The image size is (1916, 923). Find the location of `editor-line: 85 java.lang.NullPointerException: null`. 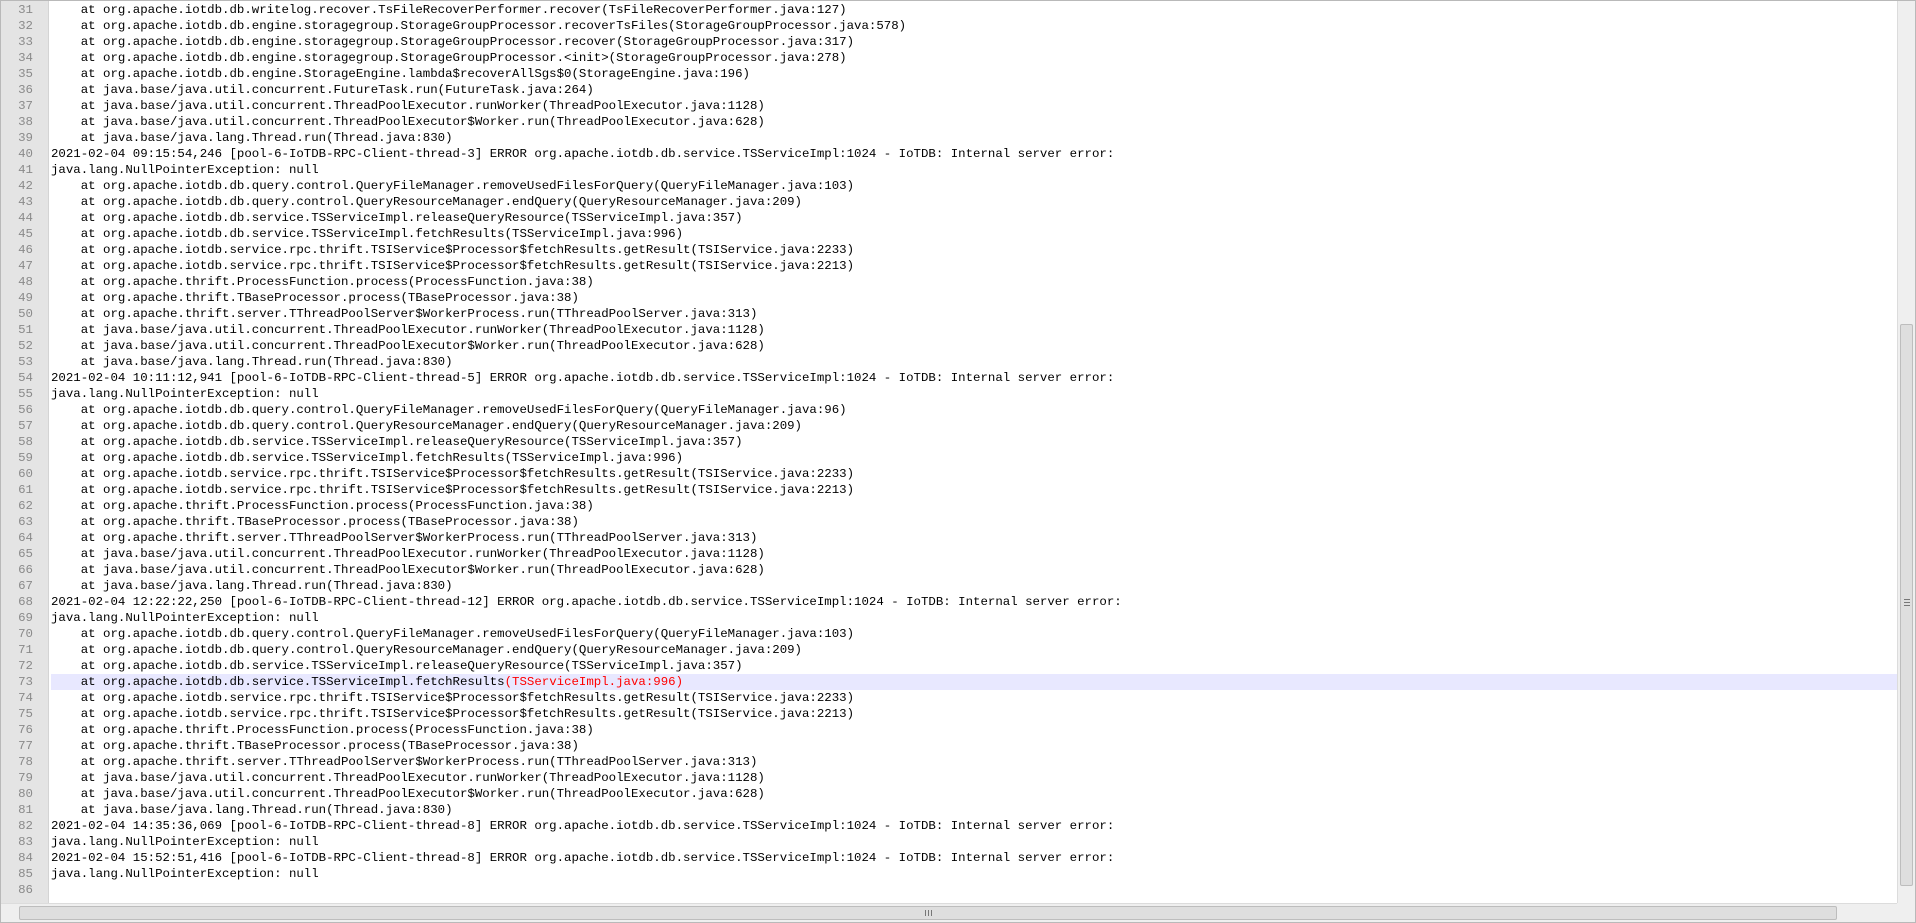

editor-line: 85 java.lang.NullPointerException: null is located at coordinates (949, 874).